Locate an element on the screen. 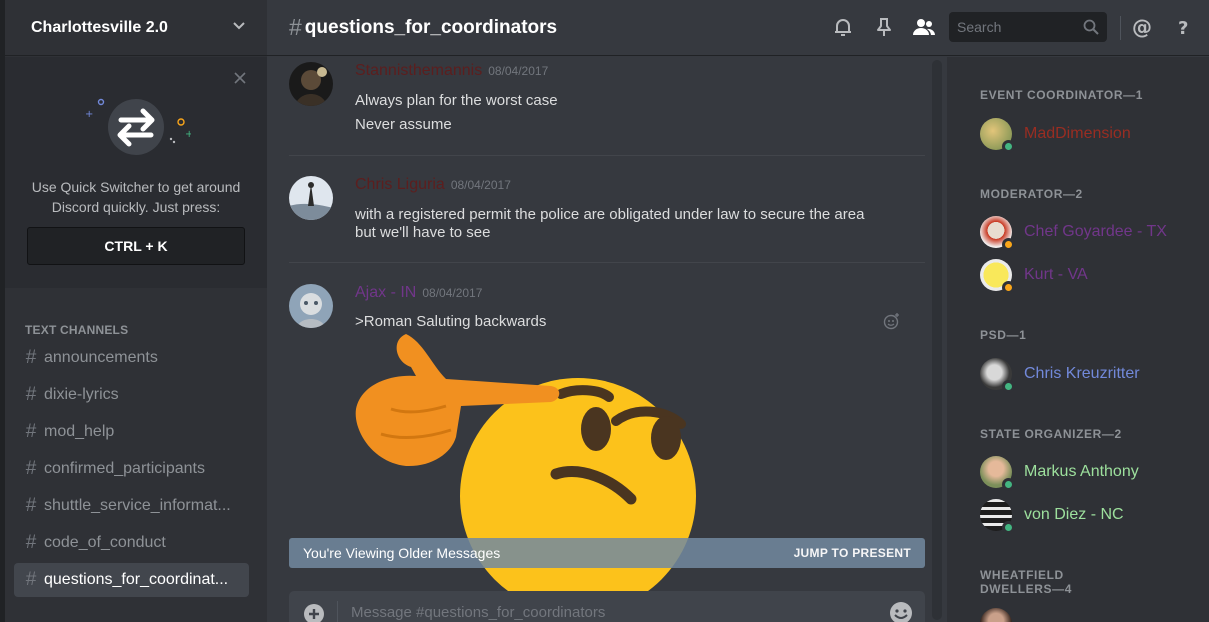  channel-title: # questions_for_coordinators is located at coordinates (423, 27).